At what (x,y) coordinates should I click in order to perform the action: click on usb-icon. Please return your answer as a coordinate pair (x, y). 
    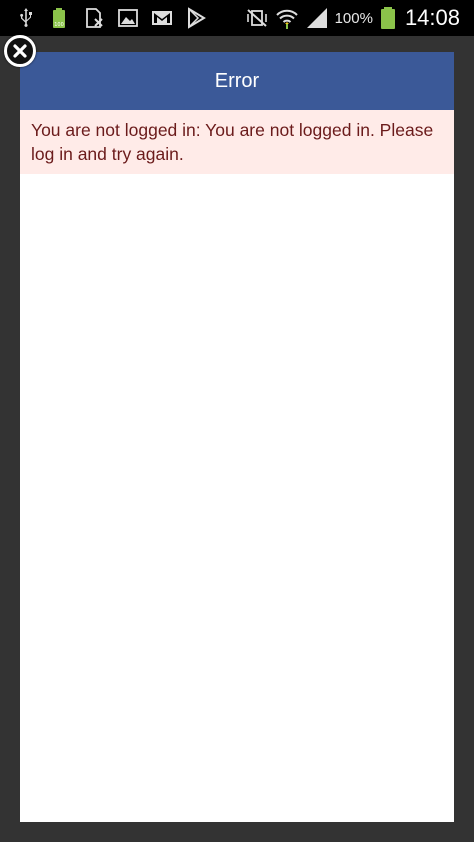
    Looking at the image, I should click on (26, 18).